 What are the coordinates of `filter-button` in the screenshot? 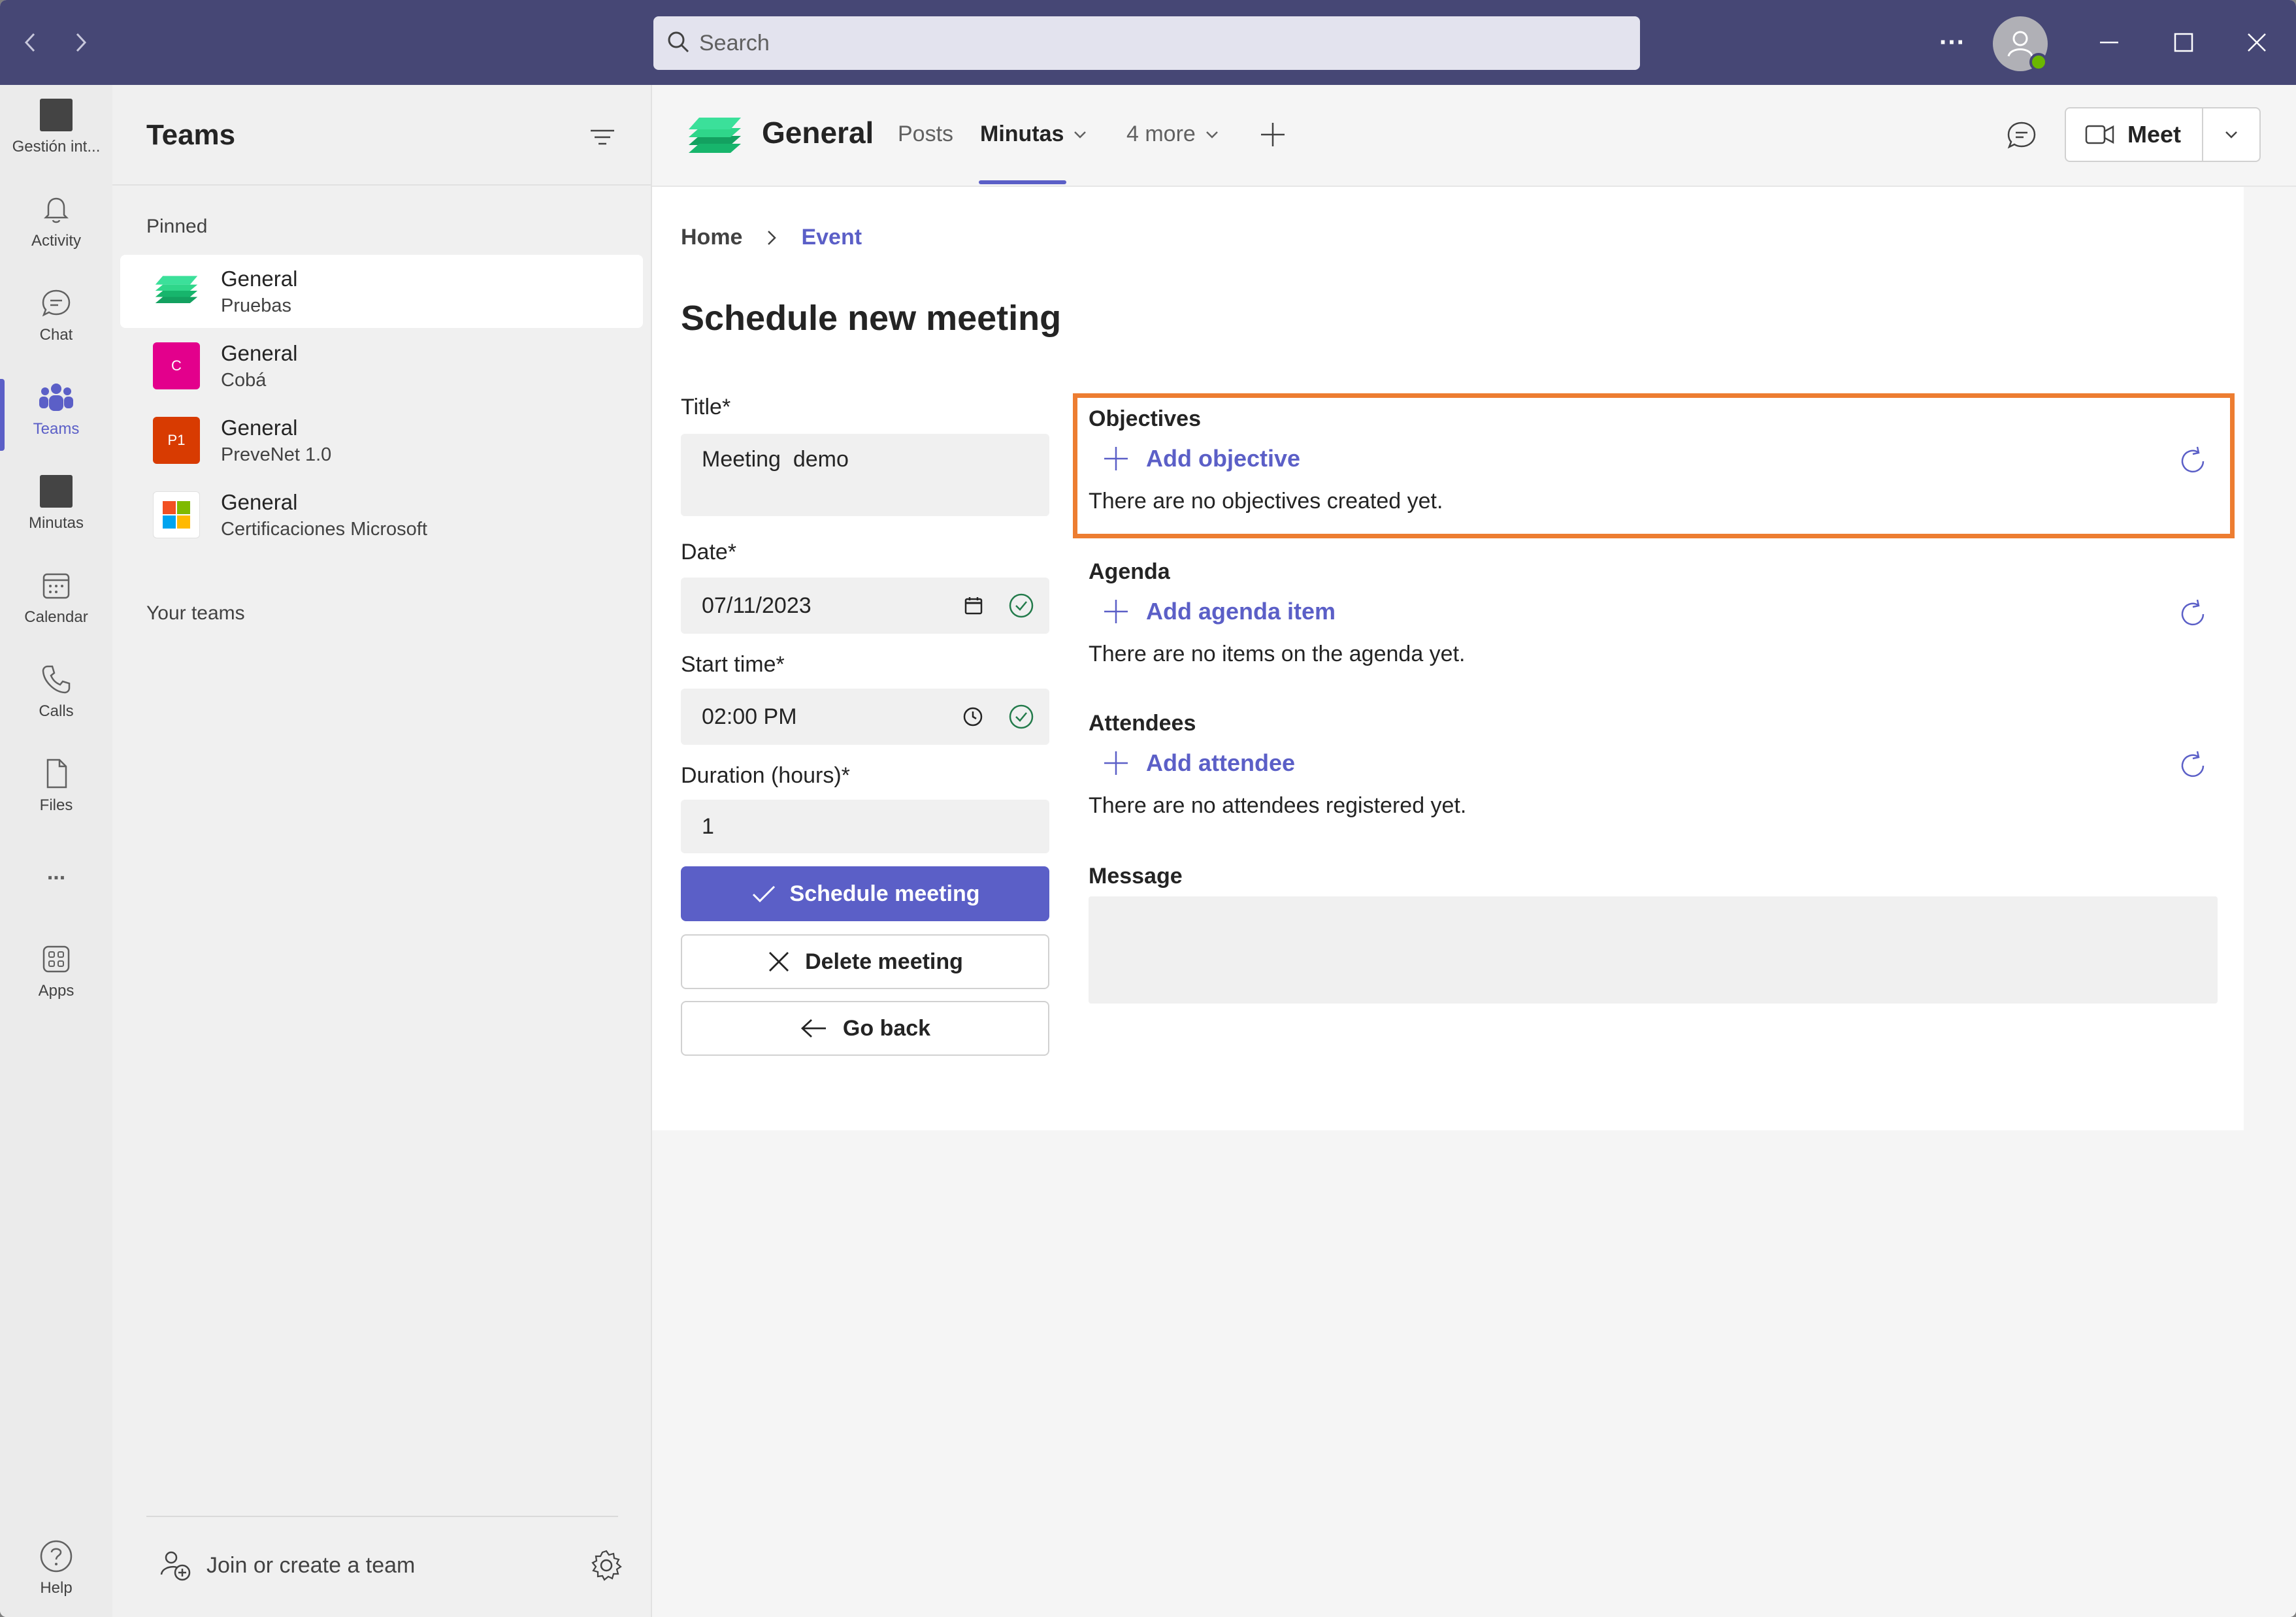 It's located at (602, 139).